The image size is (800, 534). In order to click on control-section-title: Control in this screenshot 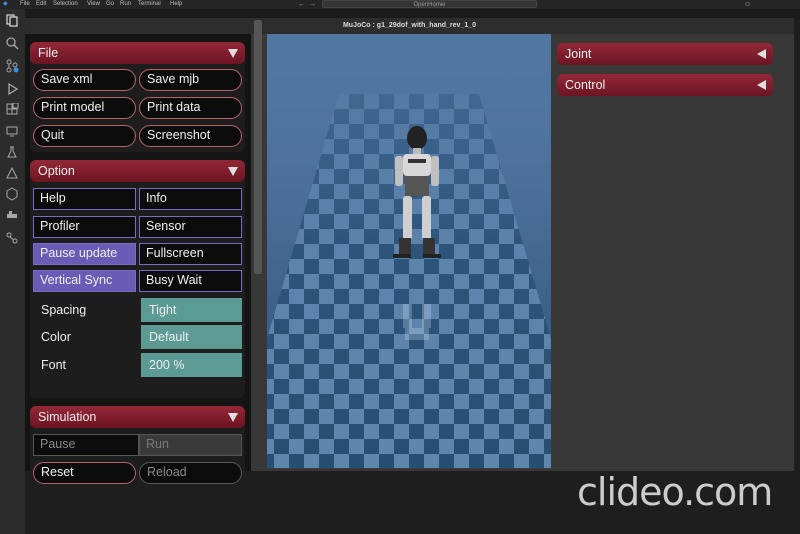, I will do `click(585, 85)`.